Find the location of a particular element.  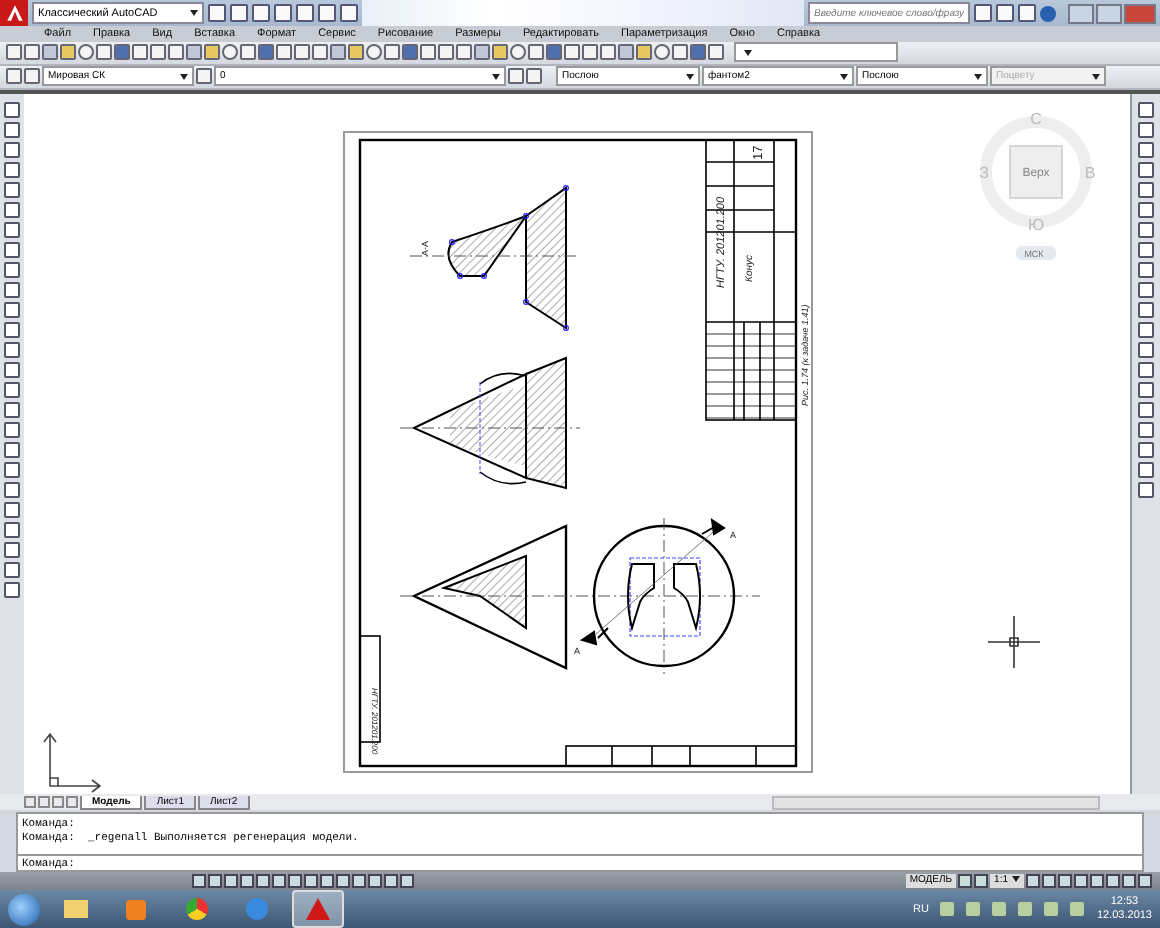

crosshair-cursor-icon is located at coordinates (1014, 641).